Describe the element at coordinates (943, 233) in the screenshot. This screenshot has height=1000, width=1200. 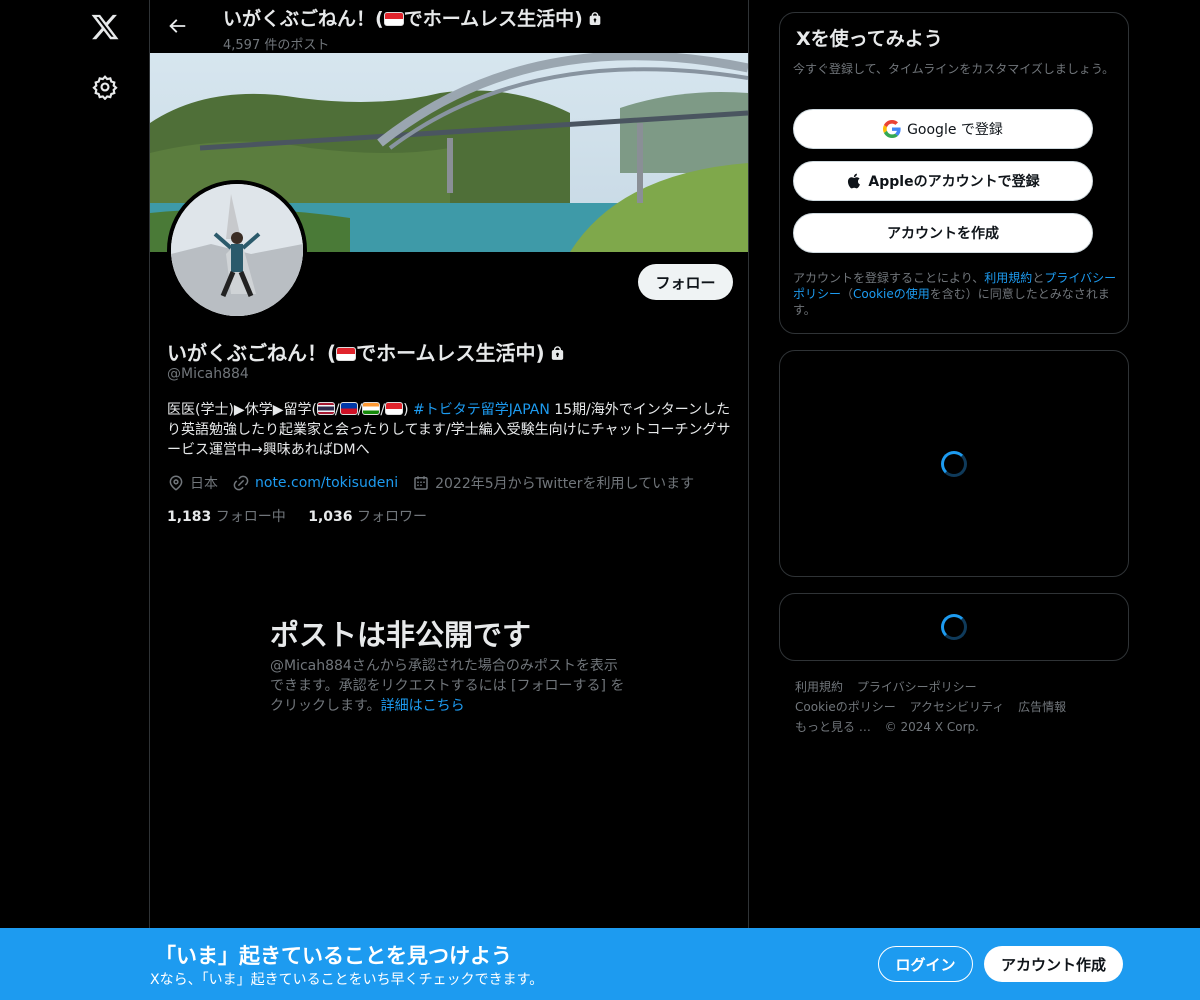
I see `create-account-button: アカウントを作成` at that location.